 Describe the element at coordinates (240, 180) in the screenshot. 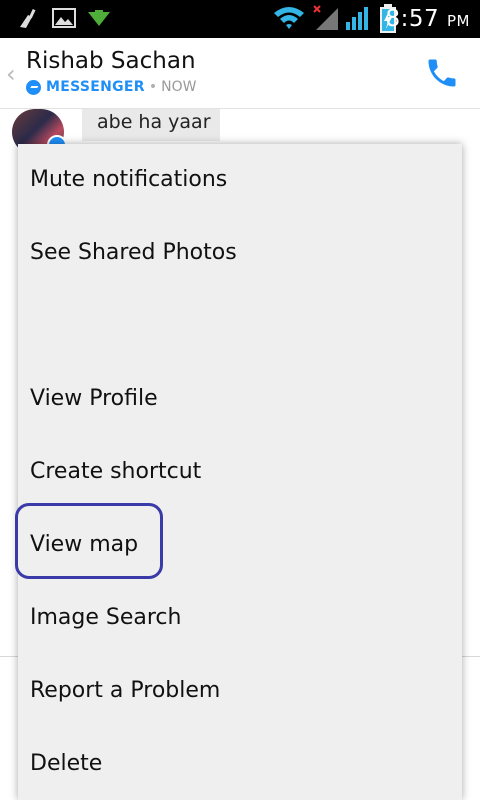

I see `menu-item-mute-notifications: Mute notifications` at that location.